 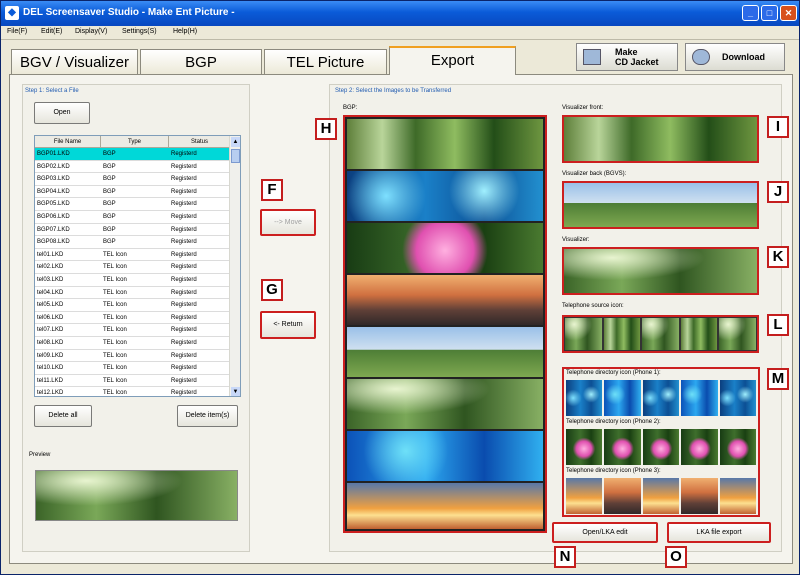 I want to click on telephone-directory-3-icons, so click(x=661, y=496).